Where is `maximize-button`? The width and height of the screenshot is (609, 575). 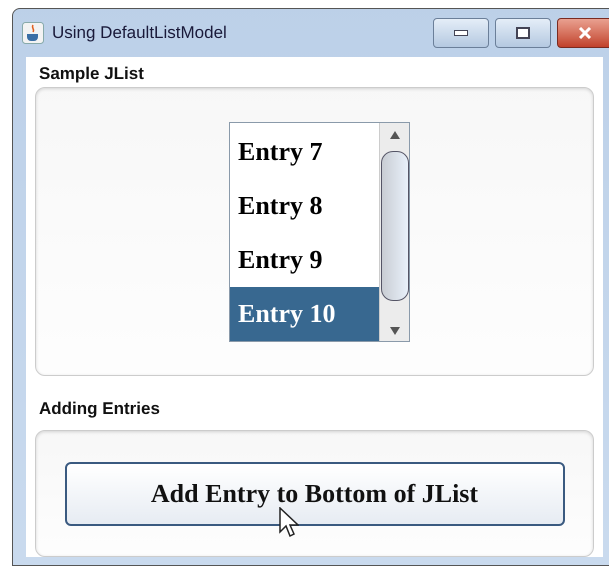 maximize-button is located at coordinates (523, 33).